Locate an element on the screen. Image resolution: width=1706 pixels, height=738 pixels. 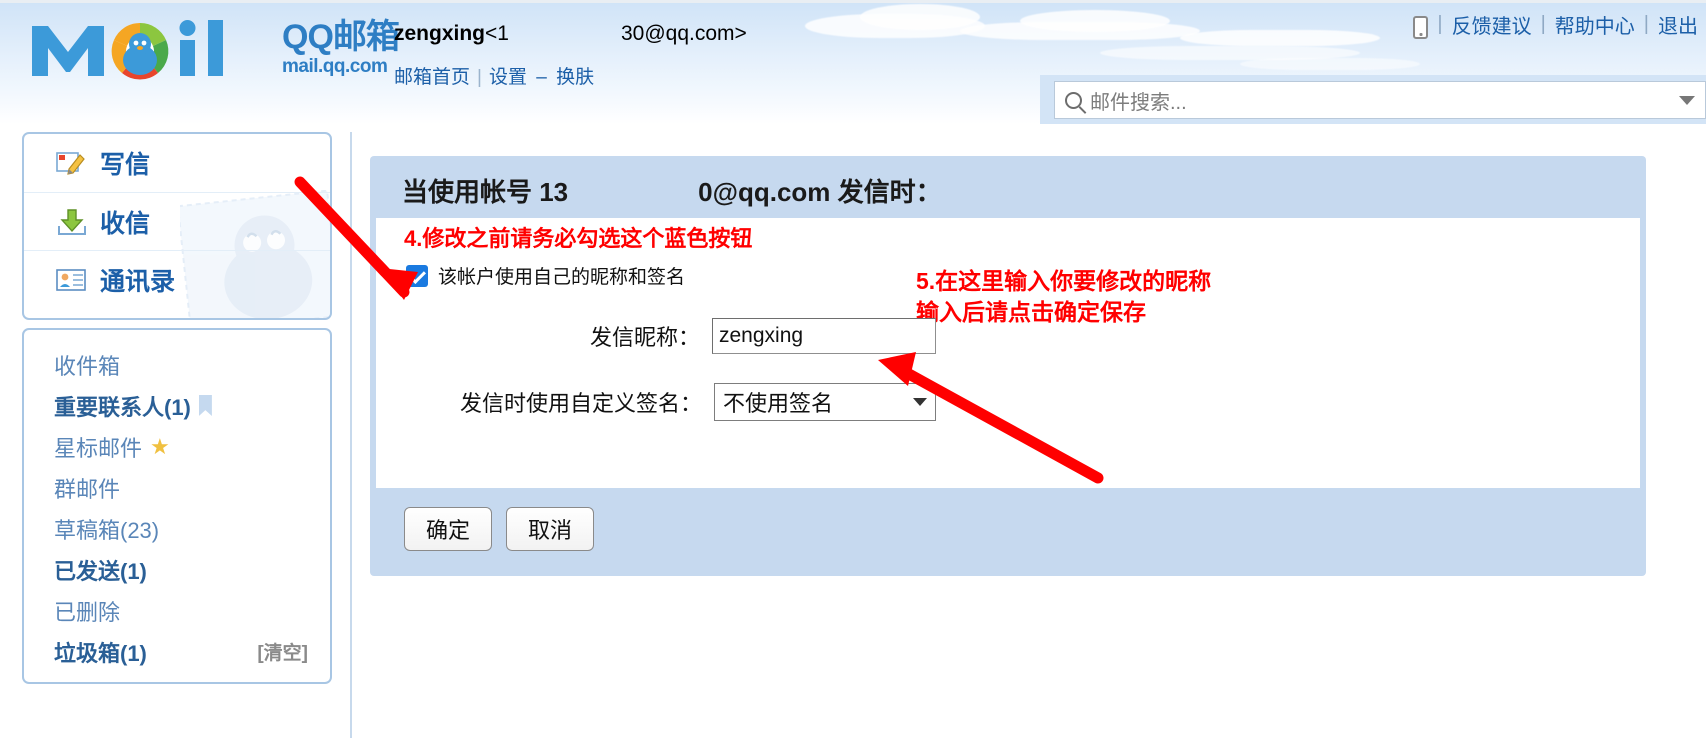
annotation-step-4: 4.修改之前请务必勾选这个蓝色按钮 is located at coordinates (578, 238).